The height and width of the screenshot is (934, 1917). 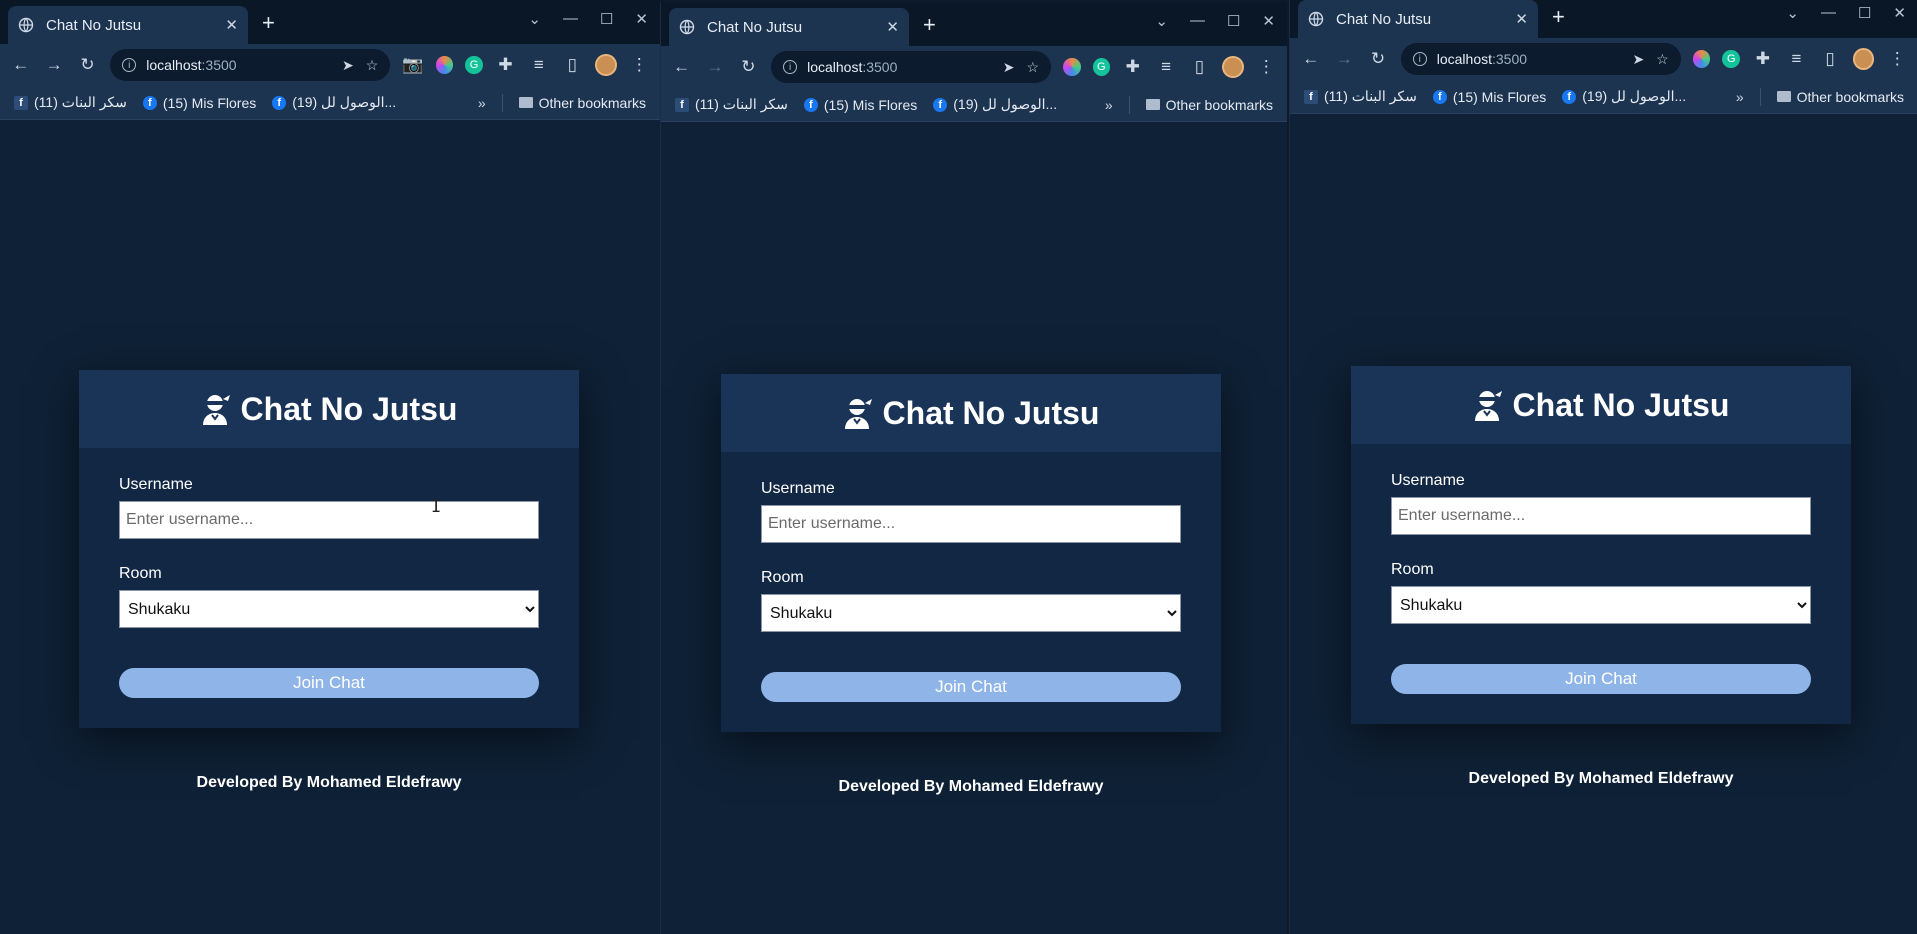 What do you see at coordinates (412, 65) in the screenshot?
I see `camera-icon: 📷` at bounding box center [412, 65].